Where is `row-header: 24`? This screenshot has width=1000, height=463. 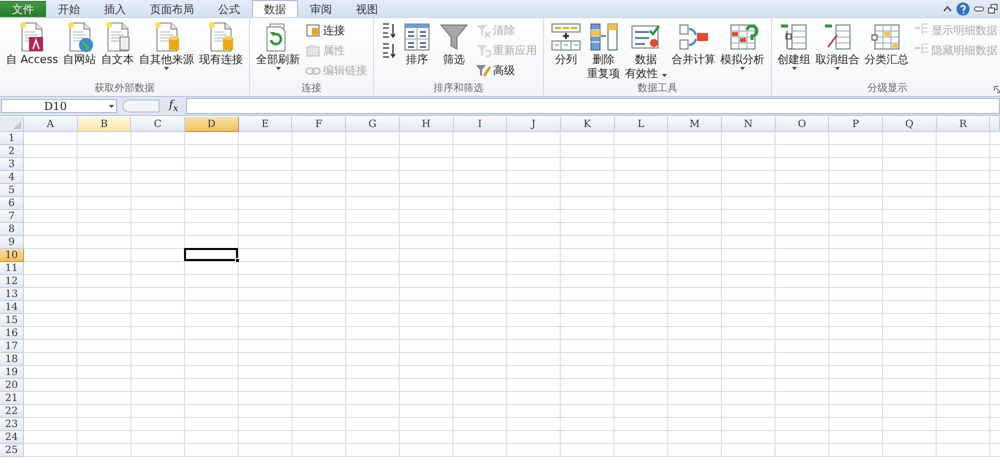
row-header: 24 is located at coordinates (12, 437).